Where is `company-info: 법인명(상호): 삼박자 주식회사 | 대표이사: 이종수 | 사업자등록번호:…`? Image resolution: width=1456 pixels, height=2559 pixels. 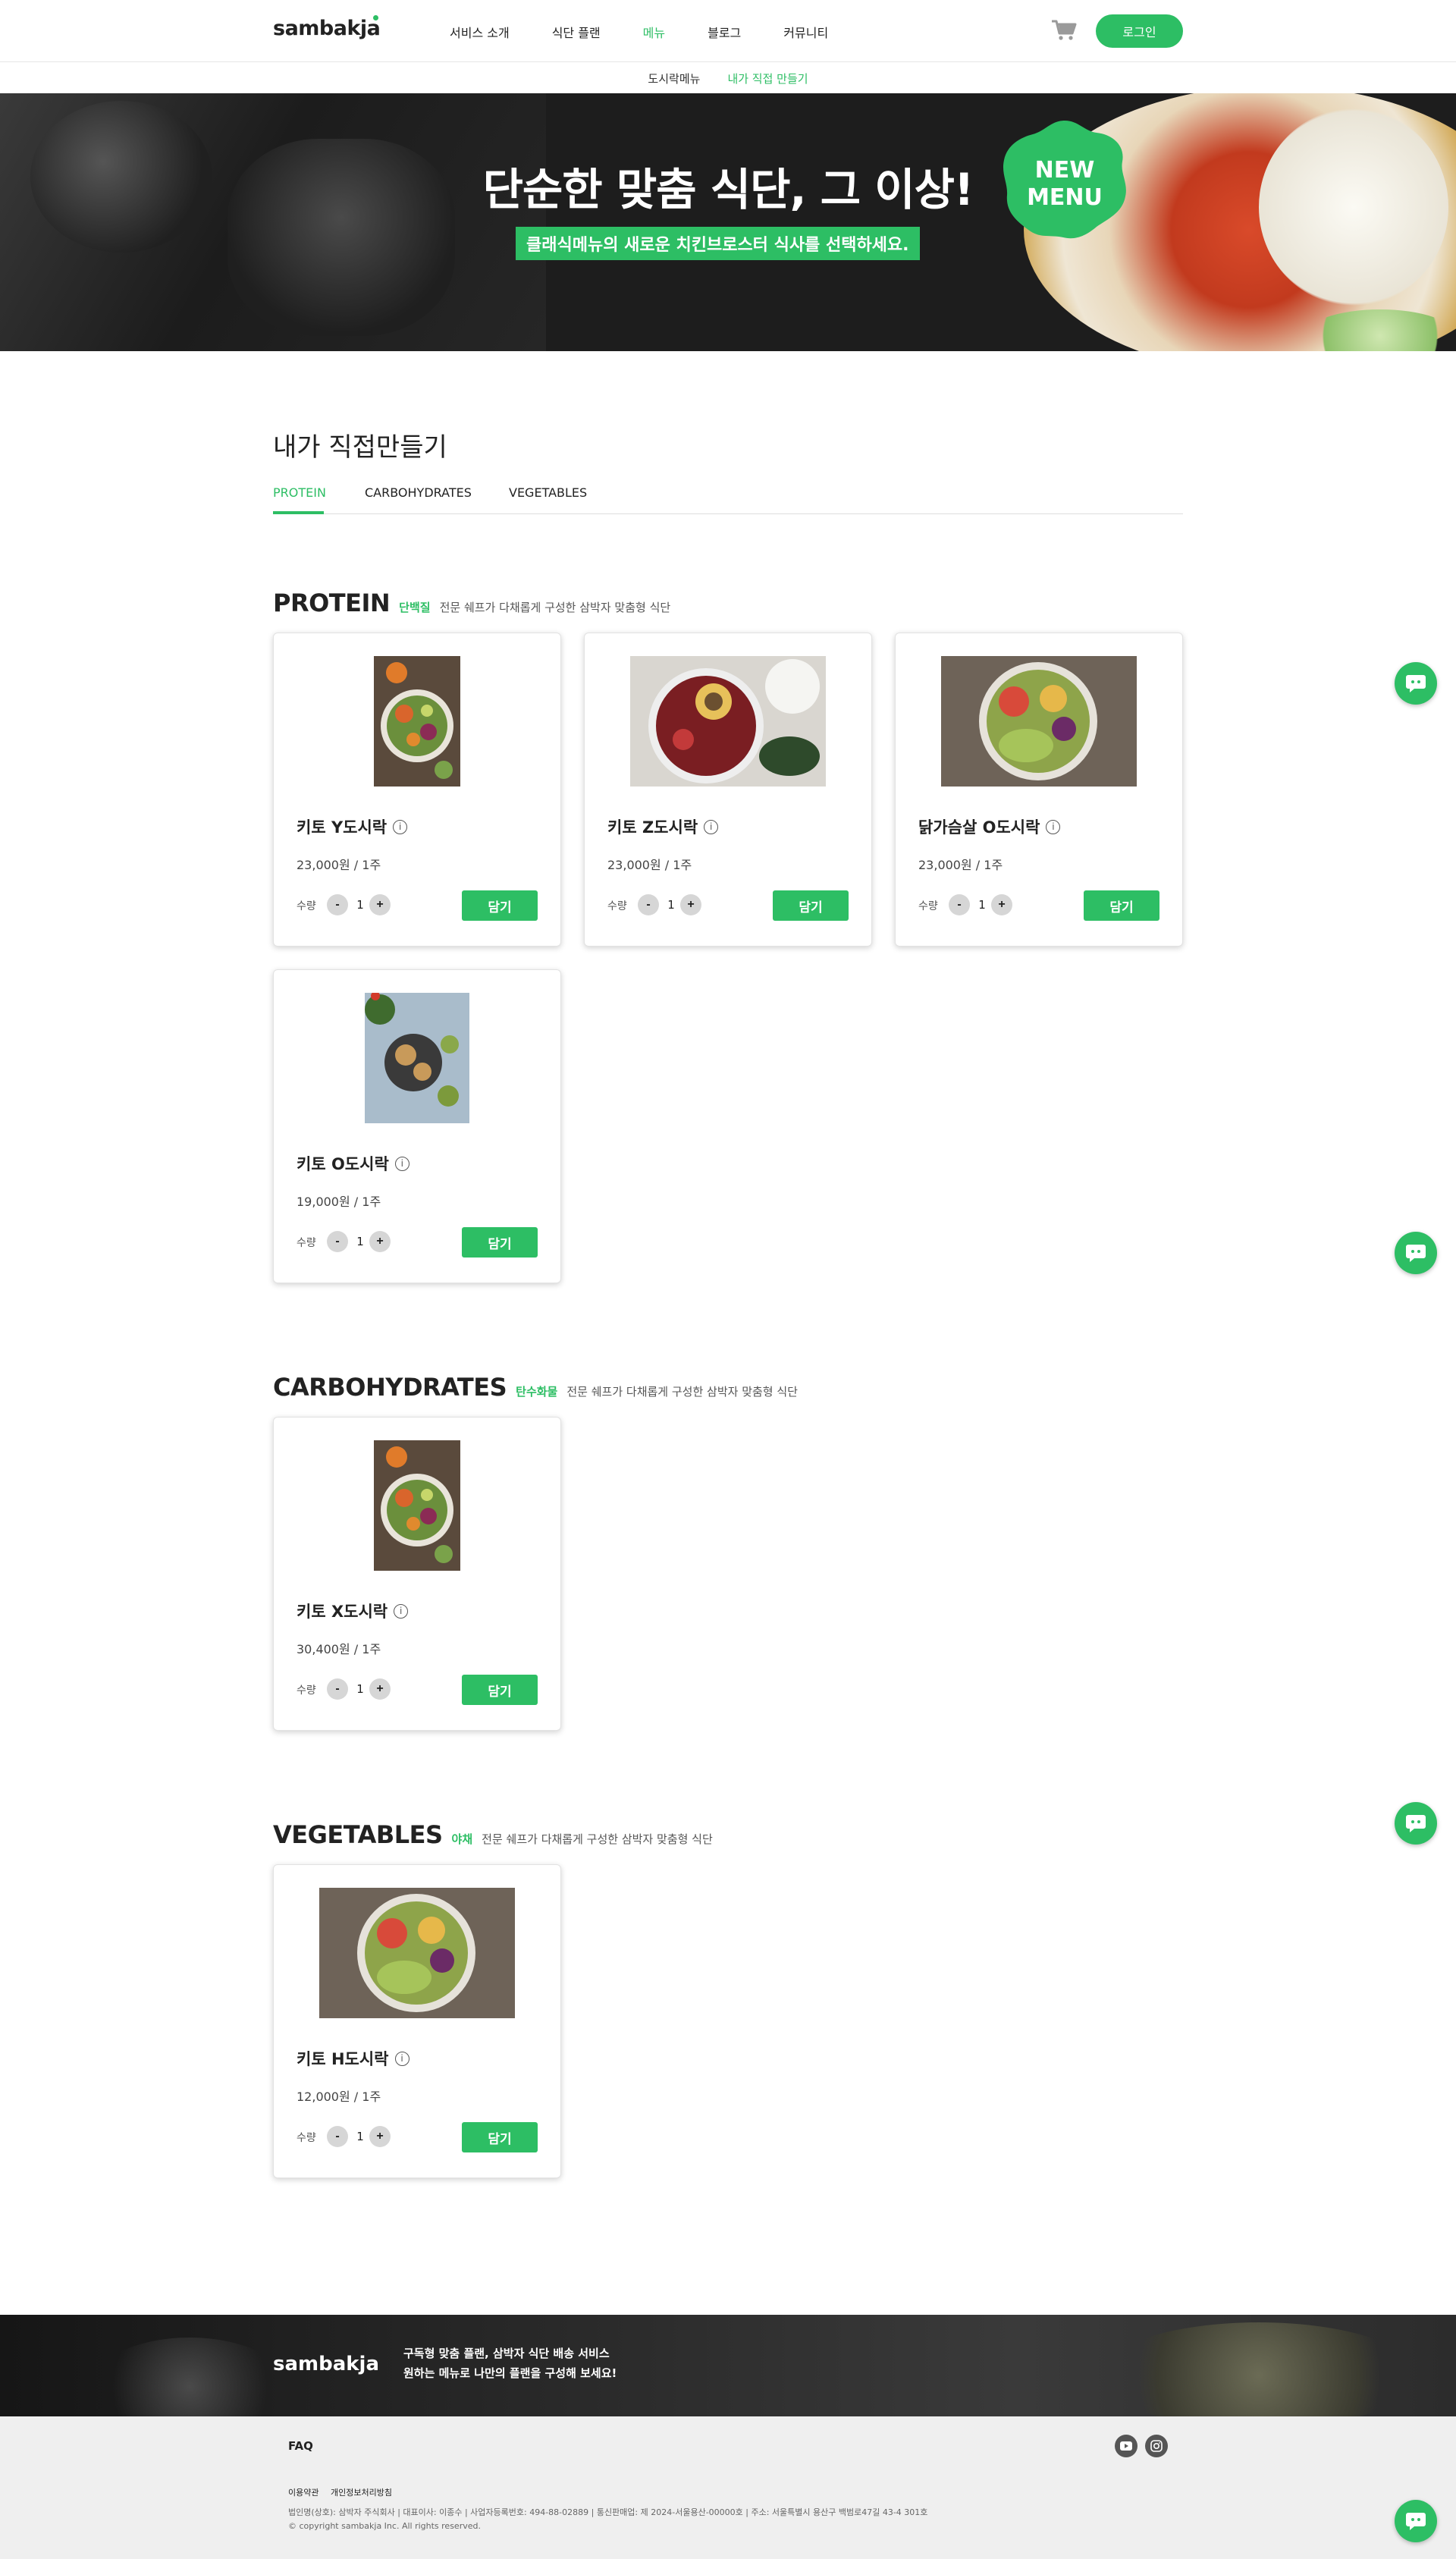 company-info: 법인명(상호): 삼박자 주식회사 | 대표이사: 이종수 | 사업자등록번호:… is located at coordinates (608, 2512).